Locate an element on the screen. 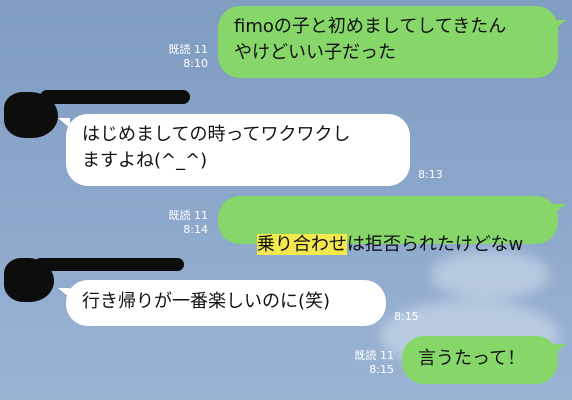 The height and width of the screenshot is (400, 572). outgoing-message-bubble: 言うたって！ is located at coordinates (480, 360).